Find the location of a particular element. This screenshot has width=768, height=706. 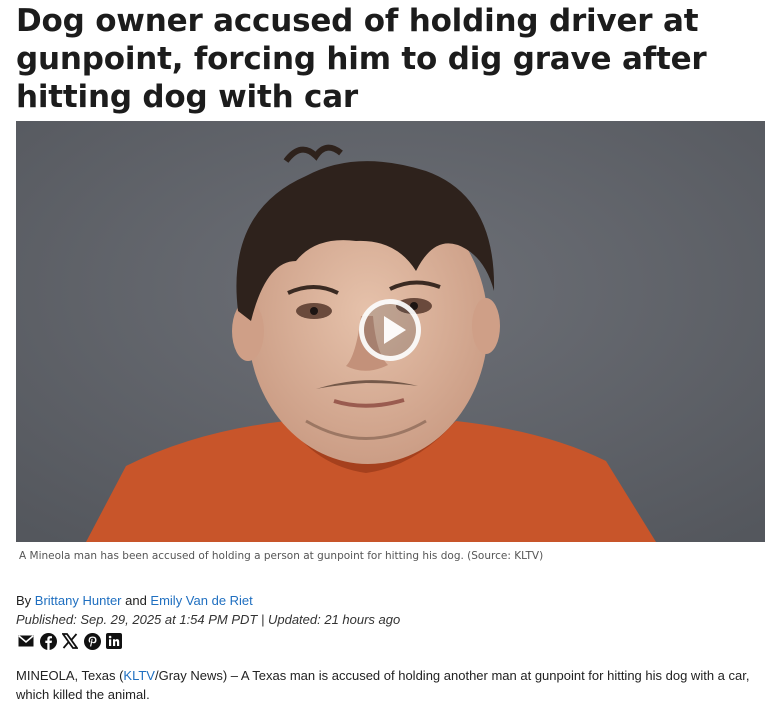

byline-prefix: By is located at coordinates (25, 600).